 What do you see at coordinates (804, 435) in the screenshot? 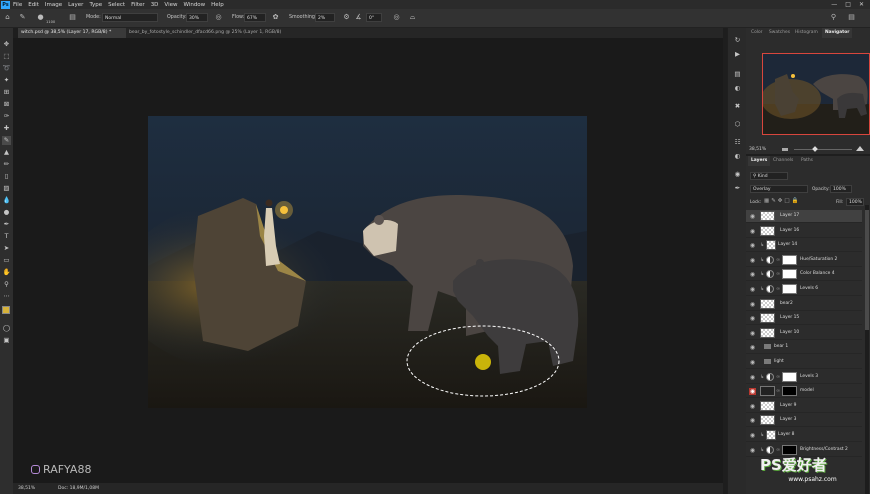
I see `layer-row: ◉ ↳ Layer 8` at bounding box center [804, 435].